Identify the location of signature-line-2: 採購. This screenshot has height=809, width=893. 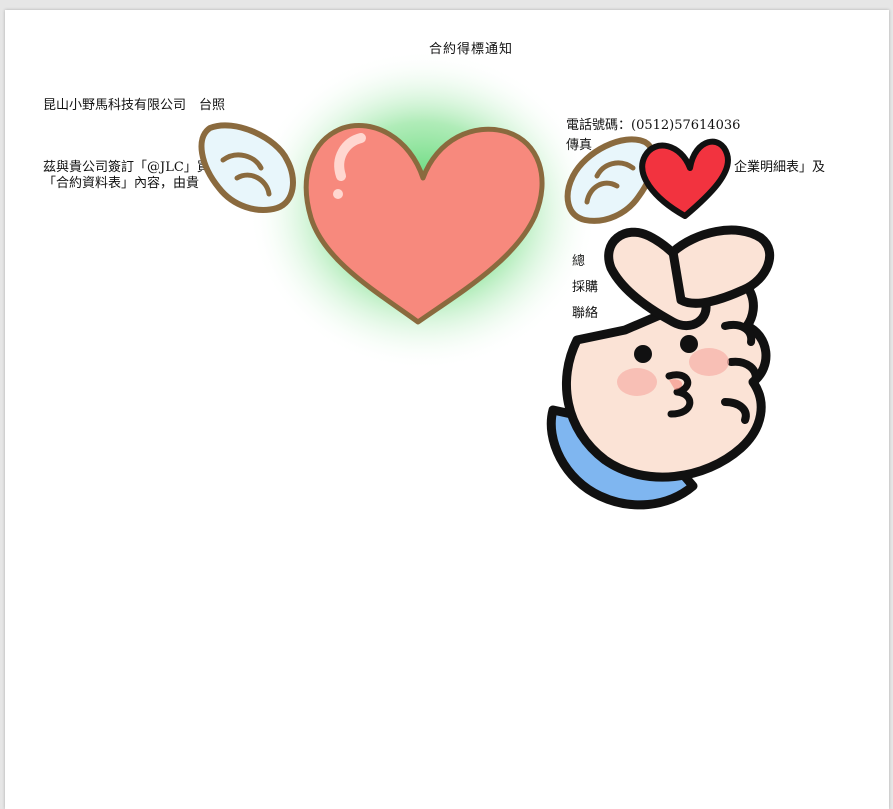
(585, 287).